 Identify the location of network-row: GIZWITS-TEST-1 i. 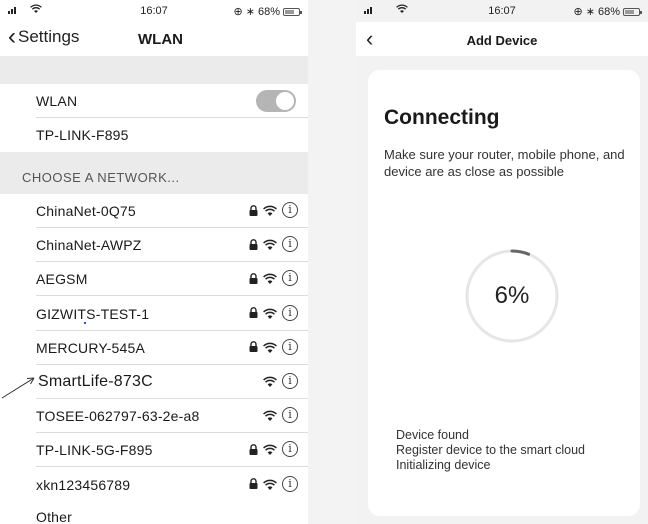
(154, 313).